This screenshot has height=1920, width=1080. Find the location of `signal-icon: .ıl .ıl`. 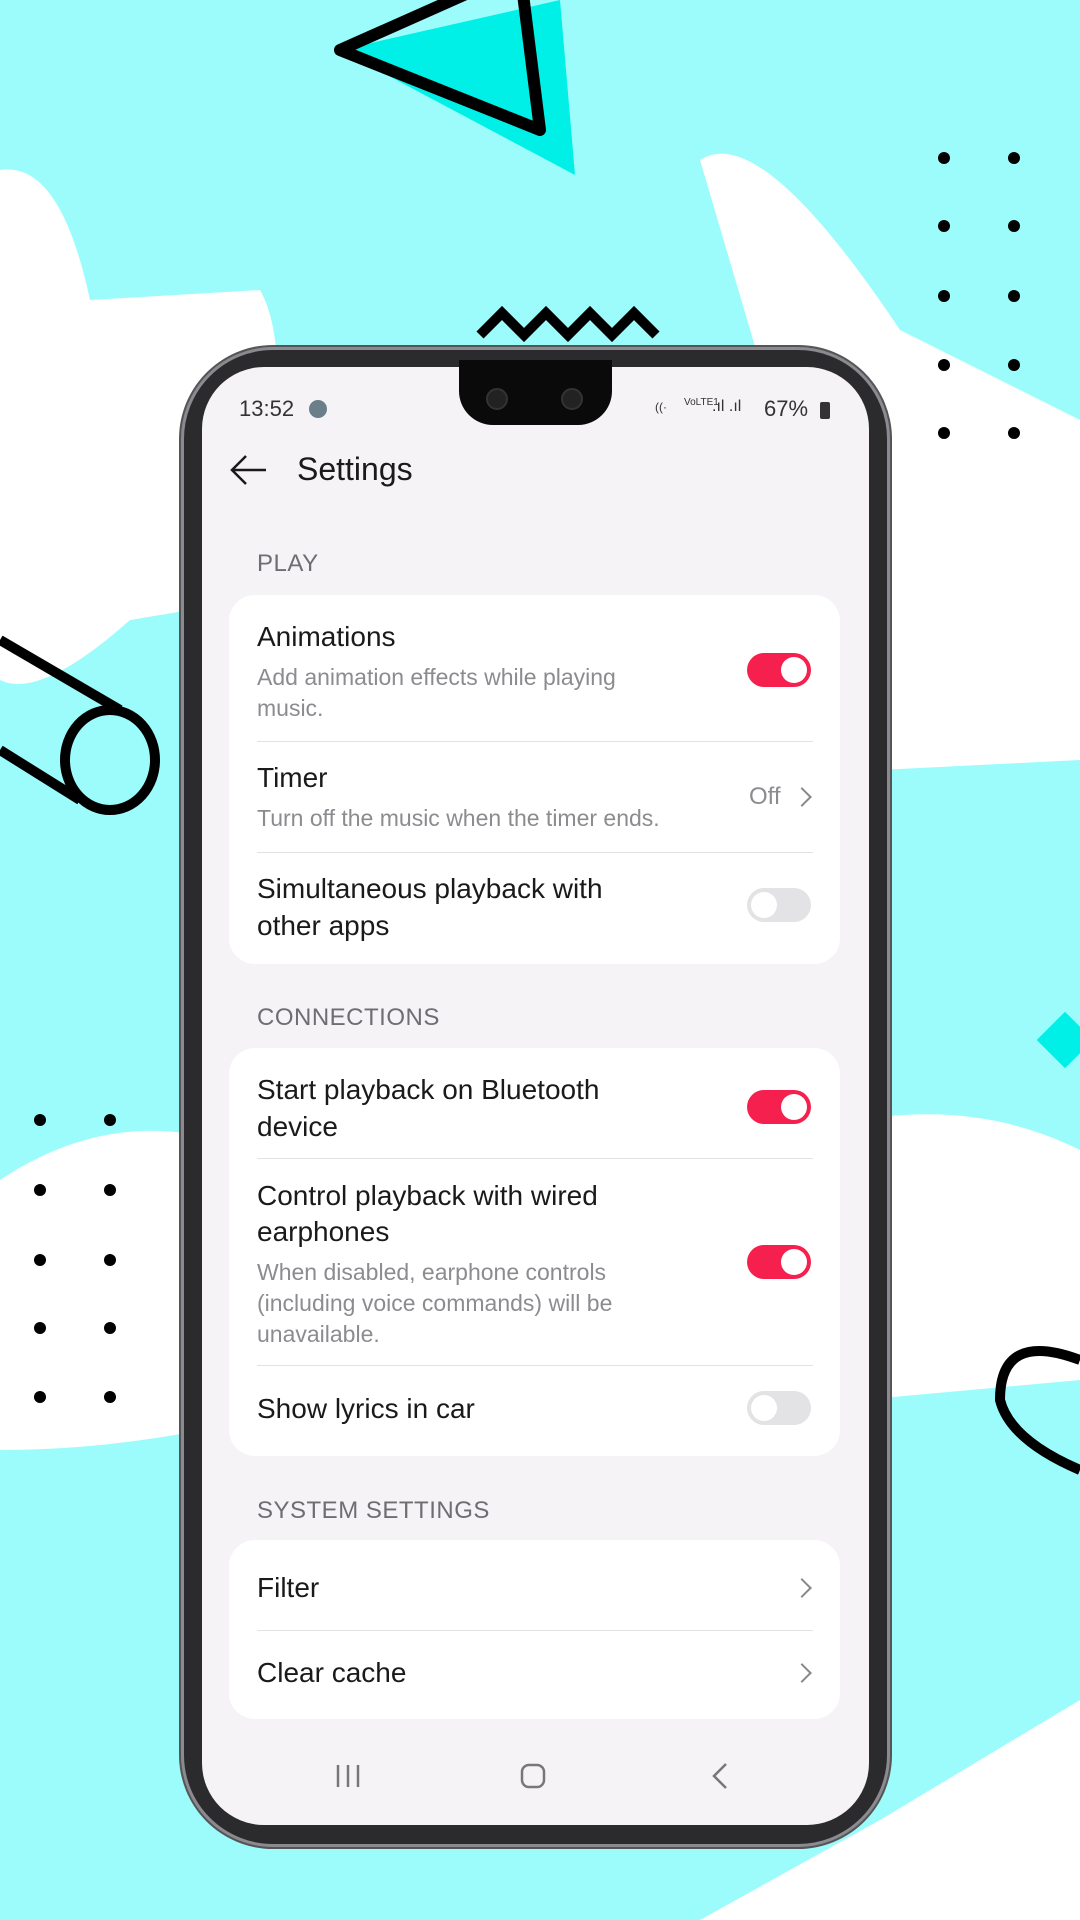

signal-icon: .ıl .ıl is located at coordinates (727, 406).